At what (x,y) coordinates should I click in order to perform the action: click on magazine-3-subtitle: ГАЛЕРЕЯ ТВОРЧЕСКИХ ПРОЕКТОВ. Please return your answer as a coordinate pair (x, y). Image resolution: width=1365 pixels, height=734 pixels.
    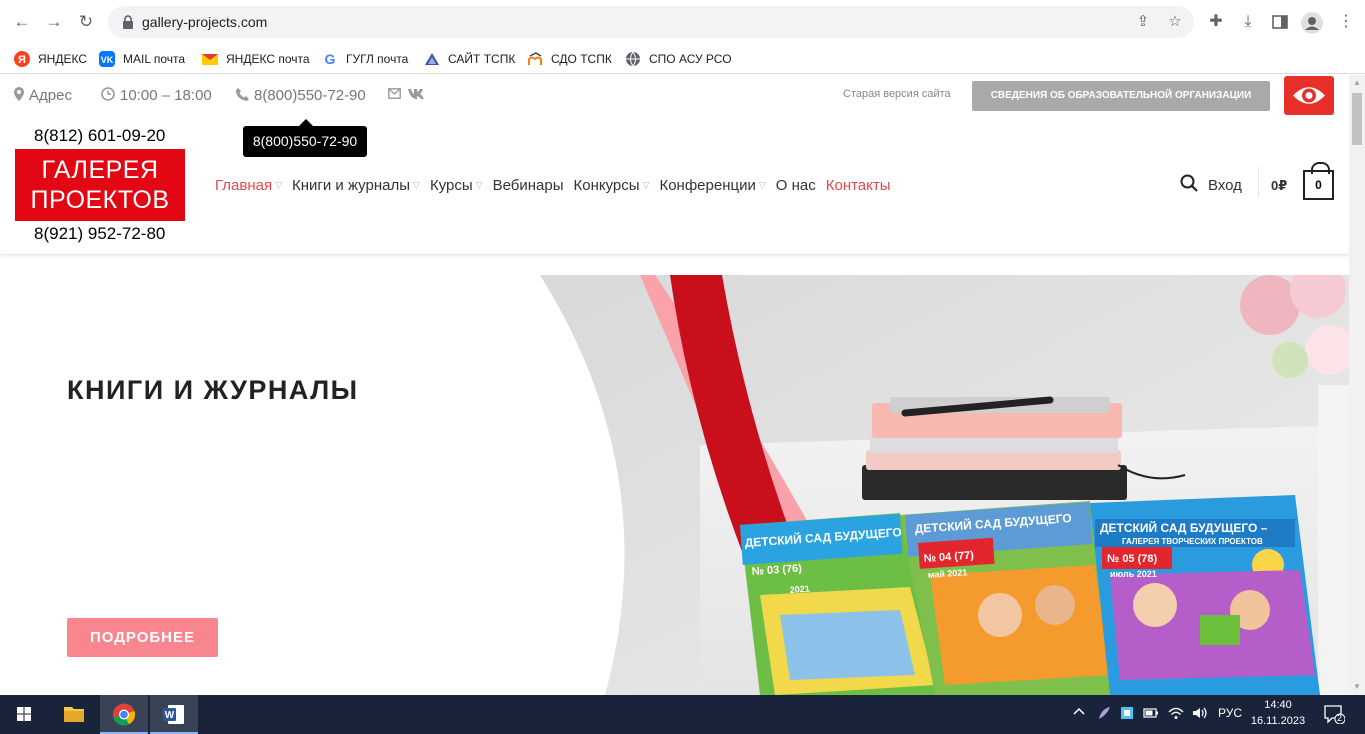
    Looking at the image, I should click on (1192, 541).